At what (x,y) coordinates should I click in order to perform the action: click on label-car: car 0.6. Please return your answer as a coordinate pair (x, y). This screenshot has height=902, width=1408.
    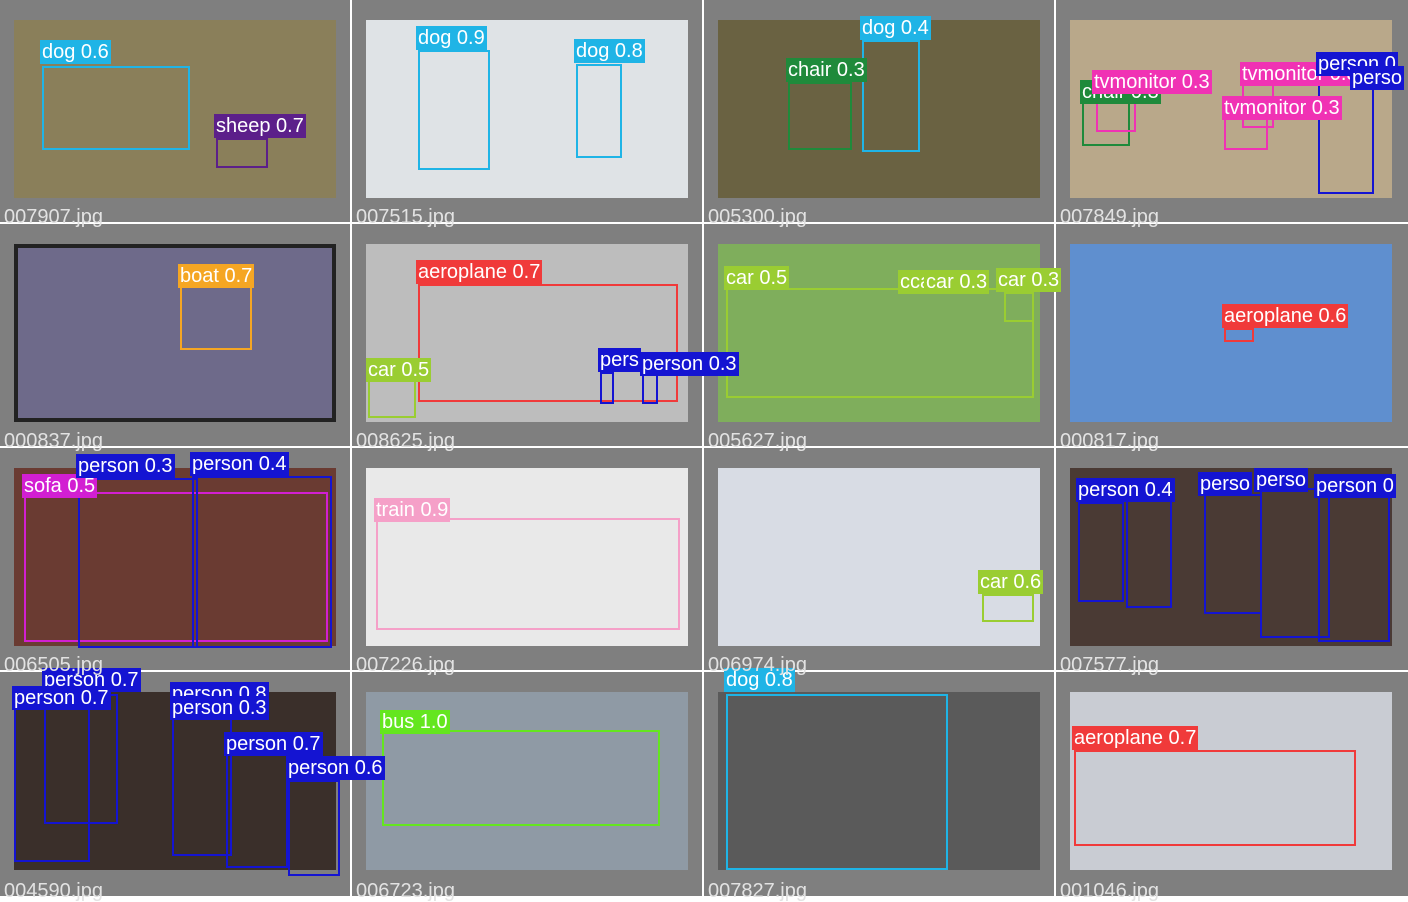
    Looking at the image, I should click on (1011, 582).